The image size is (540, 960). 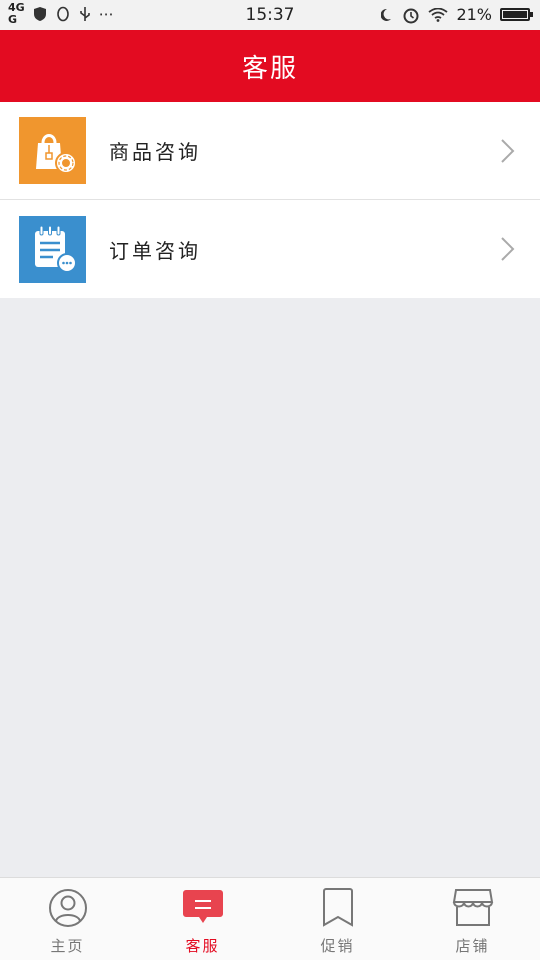 What do you see at coordinates (473, 908) in the screenshot?
I see `store-icon` at bounding box center [473, 908].